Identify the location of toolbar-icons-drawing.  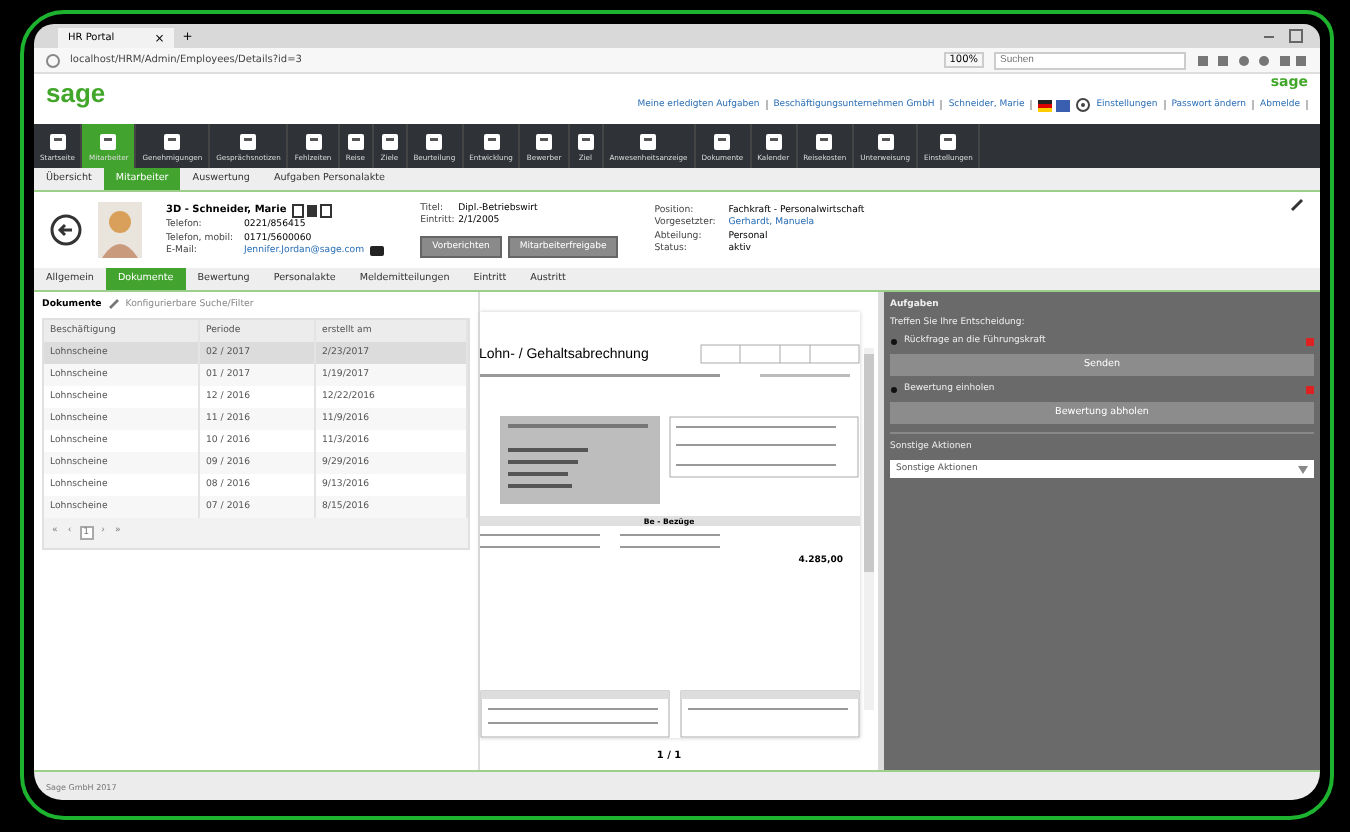
(1252, 60).